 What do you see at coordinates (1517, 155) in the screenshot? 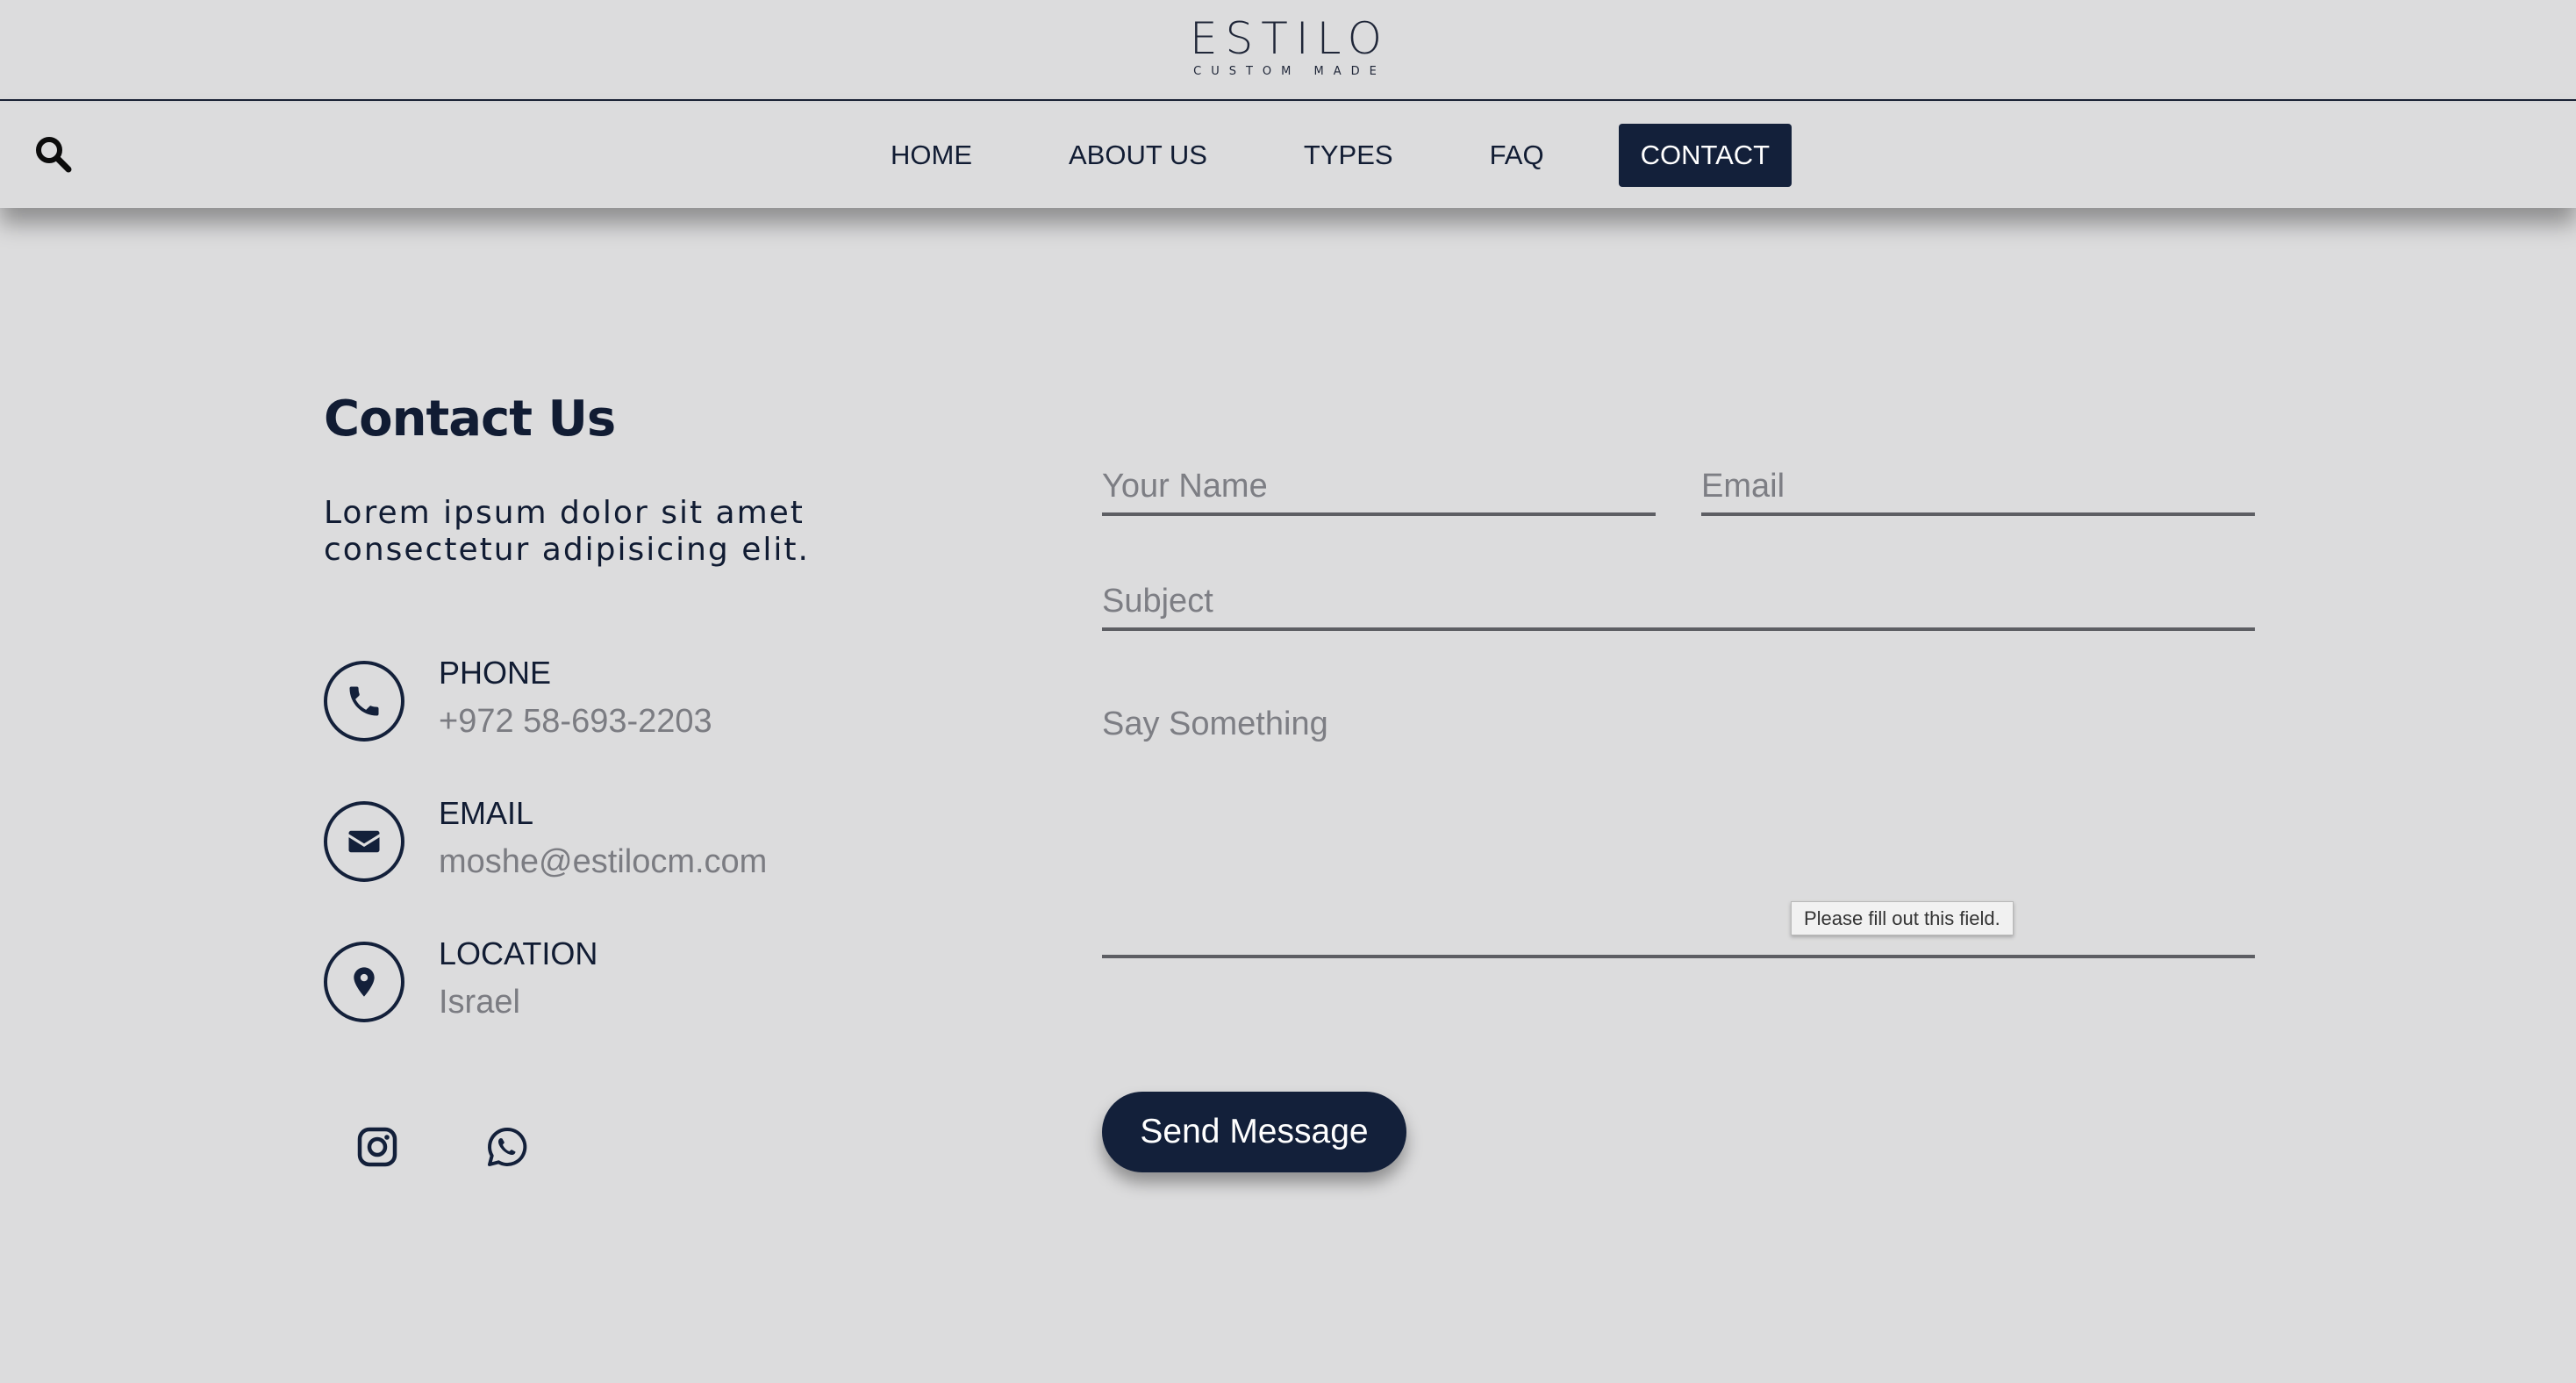
I see `nav-link-faq: FAQ` at bounding box center [1517, 155].